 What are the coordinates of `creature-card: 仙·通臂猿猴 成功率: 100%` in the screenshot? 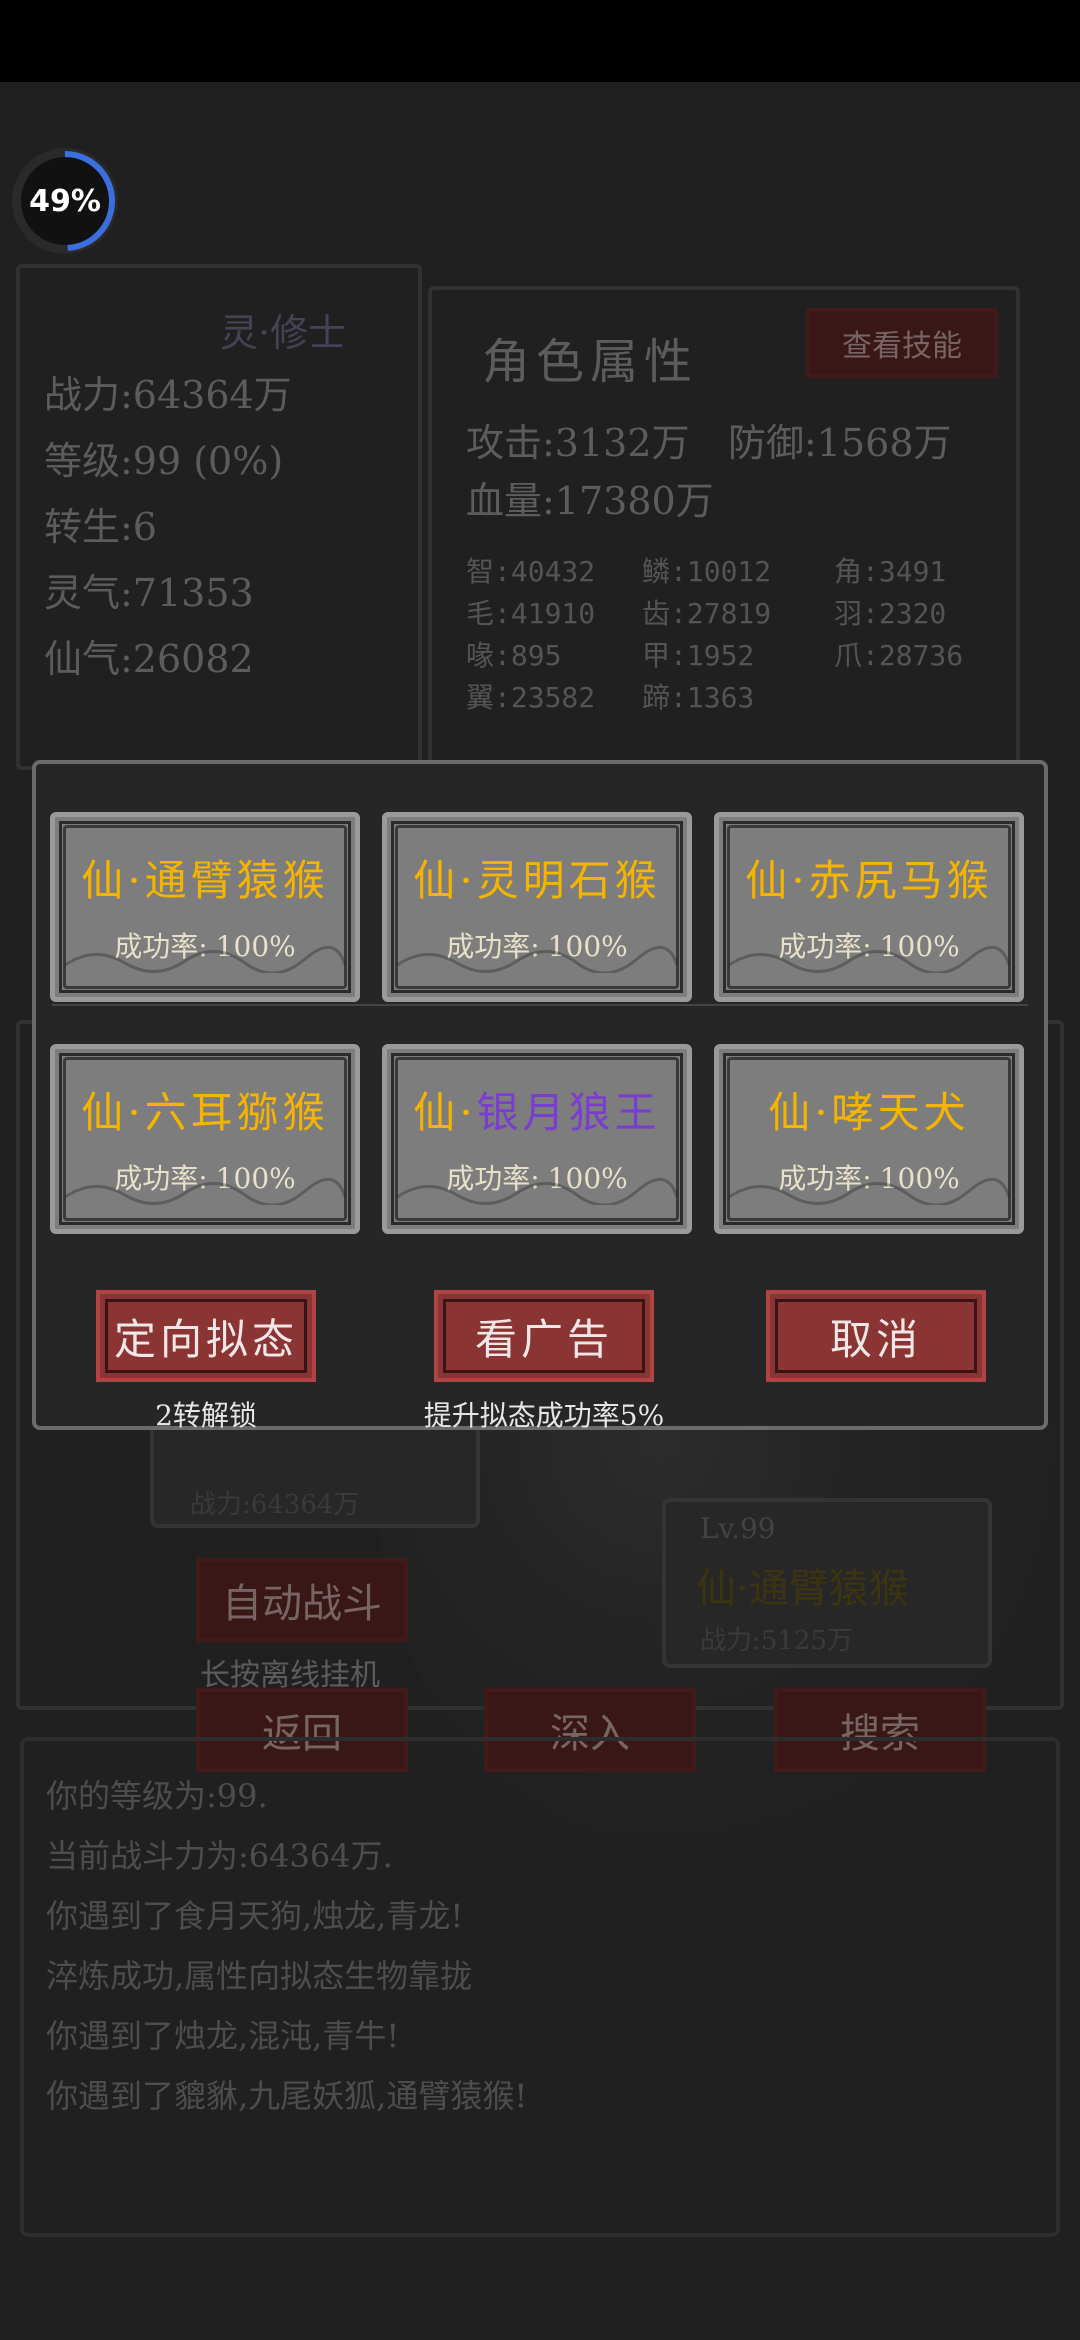 It's located at (205, 907).